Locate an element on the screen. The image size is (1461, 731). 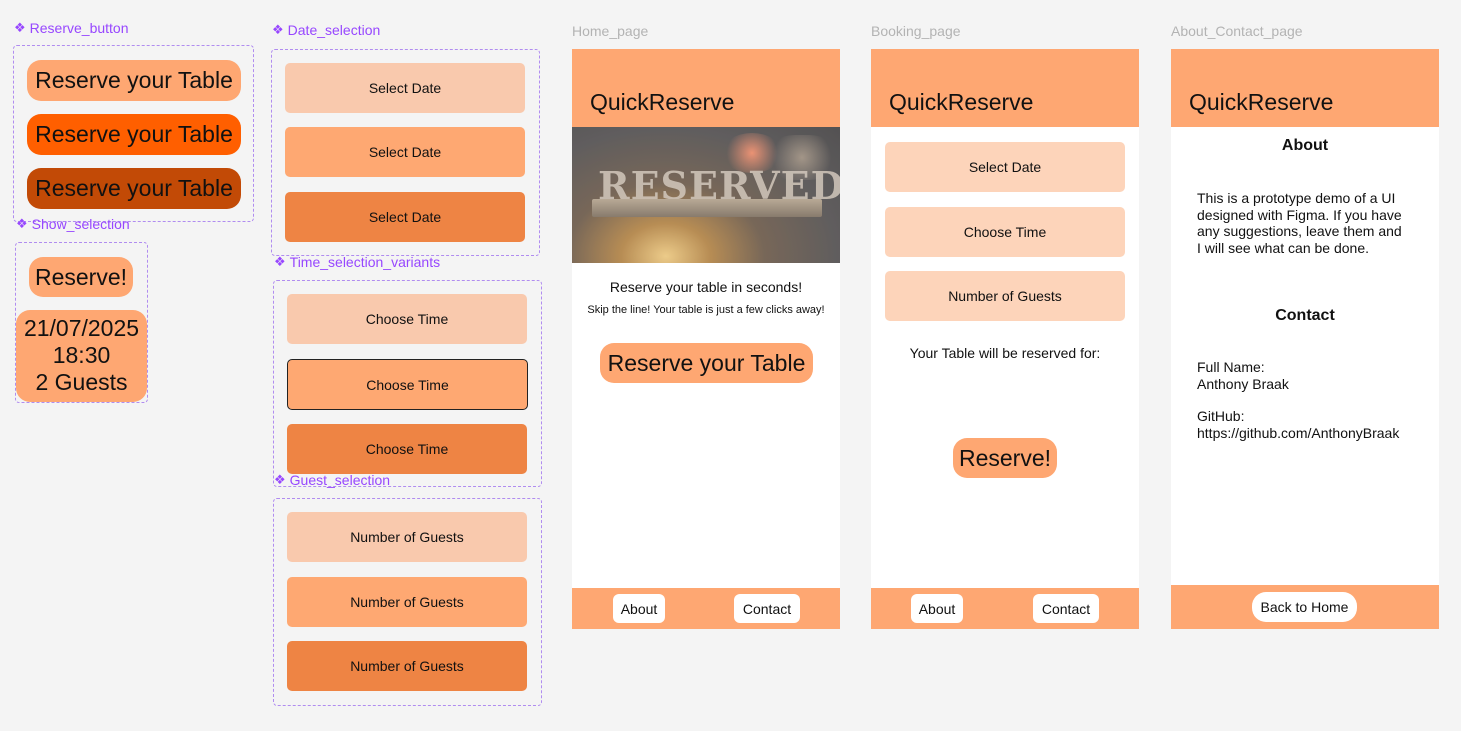
contact-name-block: Full Name: Anthony Braak is located at coordinates (1243, 375).